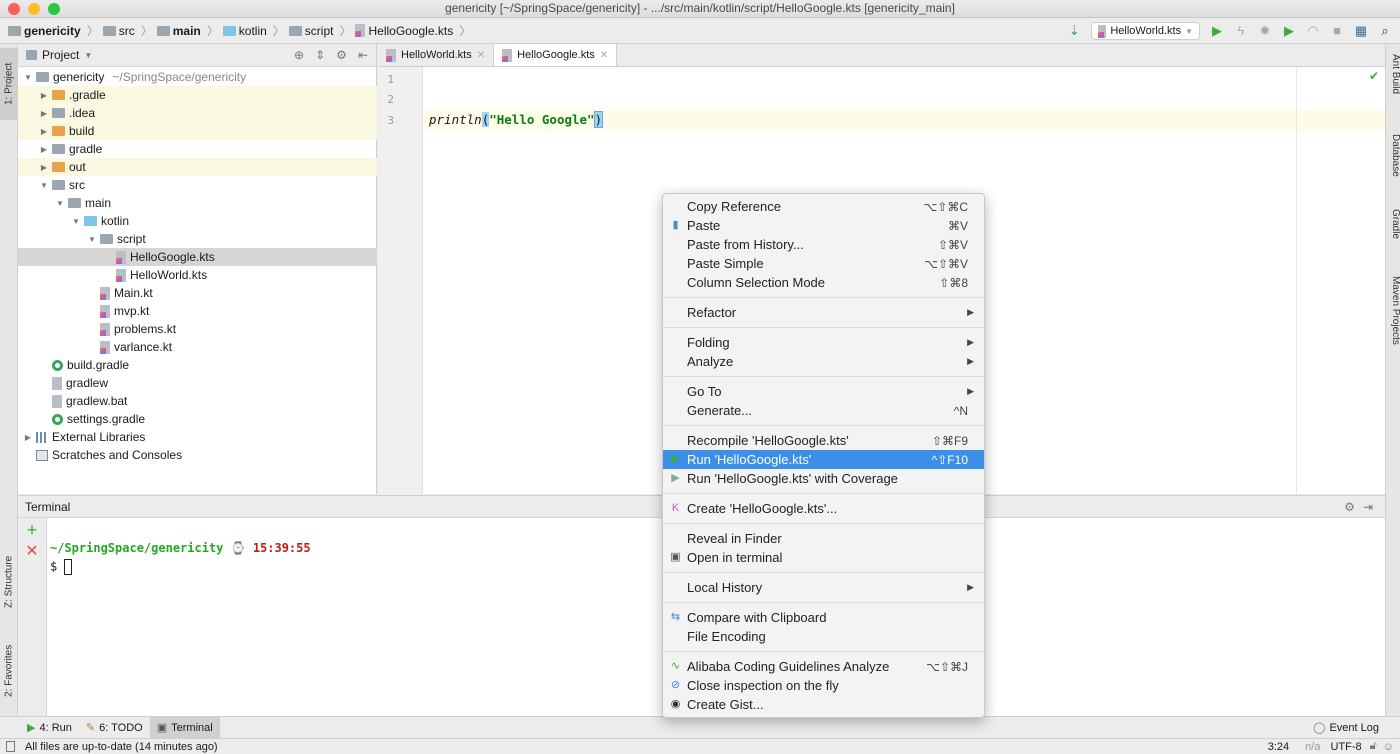  What do you see at coordinates (127, 30) in the screenshot?
I see `crumb-src: src 〉` at bounding box center [127, 30].